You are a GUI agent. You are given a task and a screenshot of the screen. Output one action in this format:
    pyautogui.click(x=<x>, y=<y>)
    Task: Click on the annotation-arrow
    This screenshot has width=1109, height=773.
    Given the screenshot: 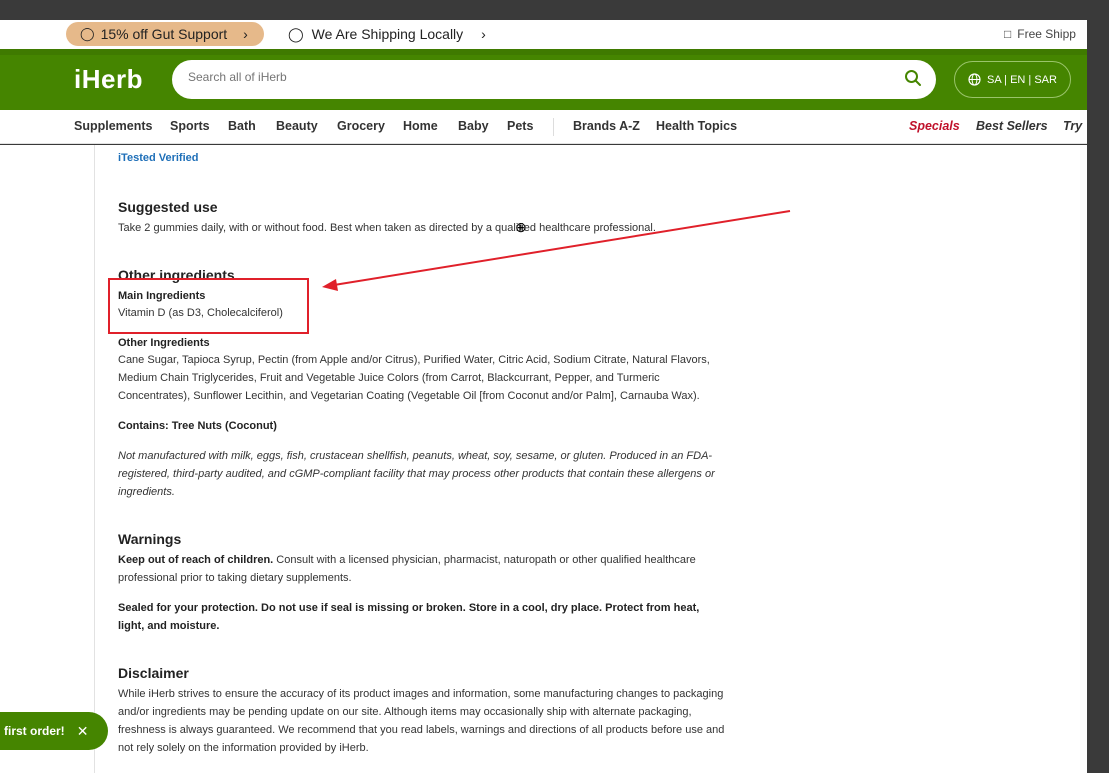 What is the action you would take?
    pyautogui.click(x=556, y=250)
    